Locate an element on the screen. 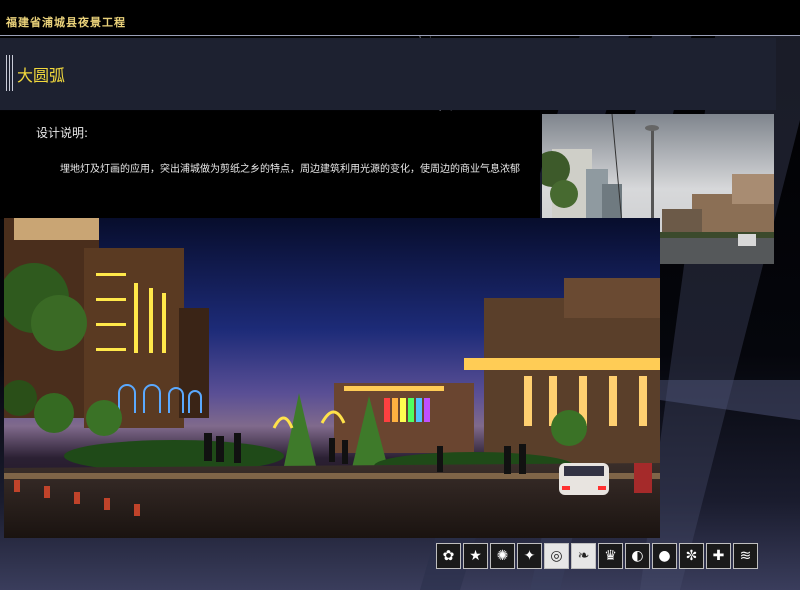 Image resolution: width=800 pixels, height=590 pixels. drop-icon: ● is located at coordinates (664, 556).